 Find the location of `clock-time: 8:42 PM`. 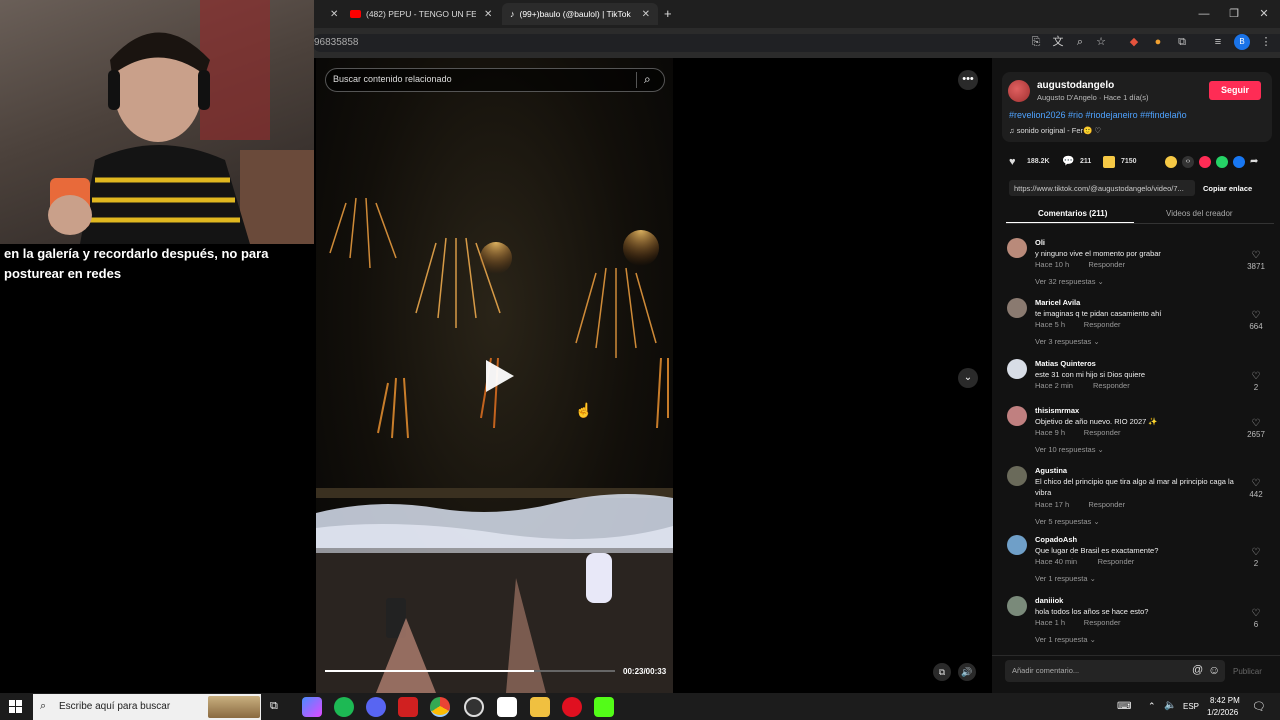

clock-time: 8:42 PM is located at coordinates (1225, 700).